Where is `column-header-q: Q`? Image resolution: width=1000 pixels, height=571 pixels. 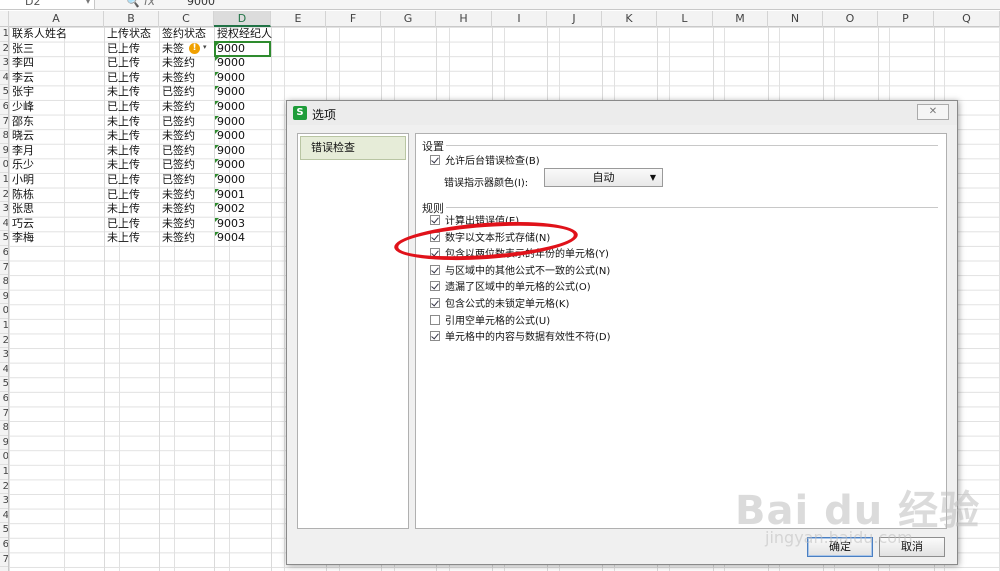
column-header-q: Q is located at coordinates (967, 19).